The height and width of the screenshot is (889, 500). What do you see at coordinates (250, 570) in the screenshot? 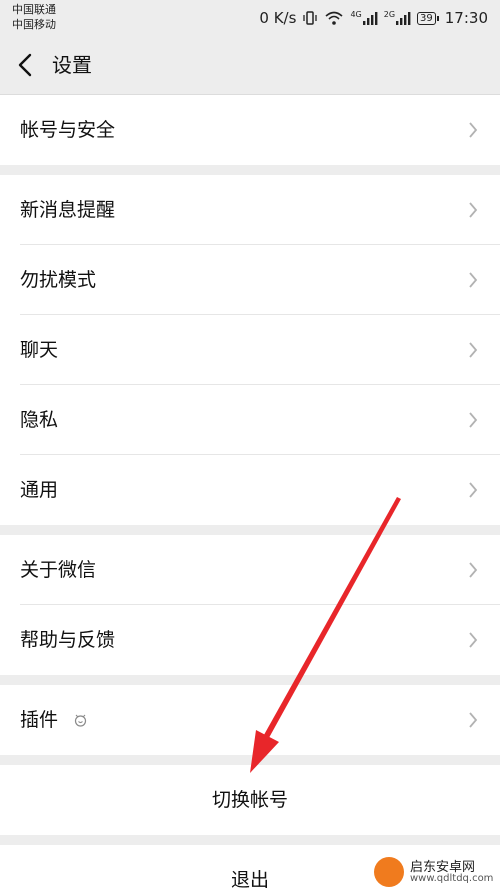
I see `settings-item-about-wechat: 关于微信` at bounding box center [250, 570].